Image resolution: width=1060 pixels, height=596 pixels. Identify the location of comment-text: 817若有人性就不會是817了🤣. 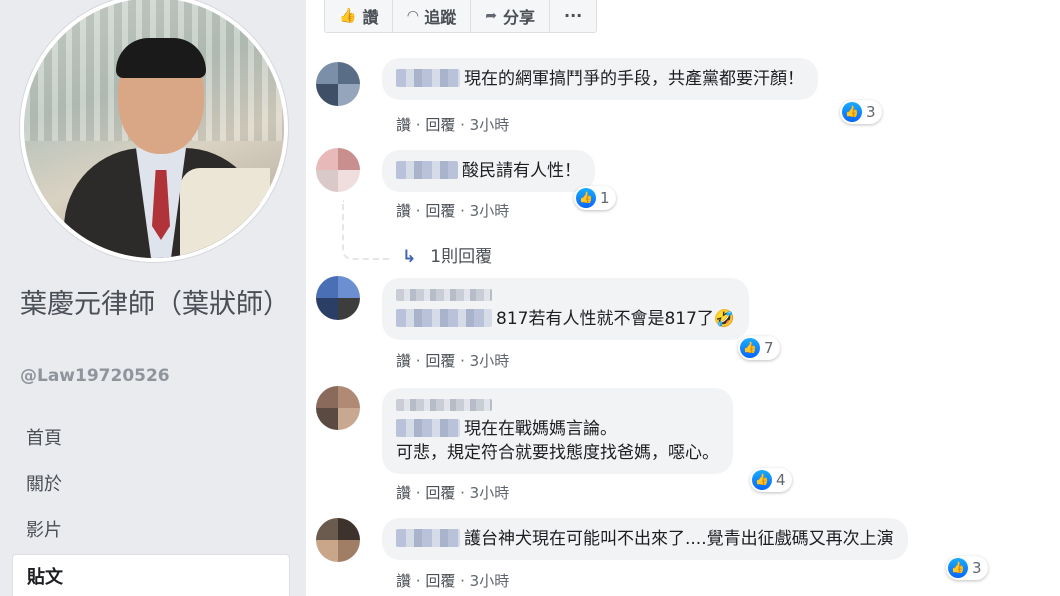
(616, 319).